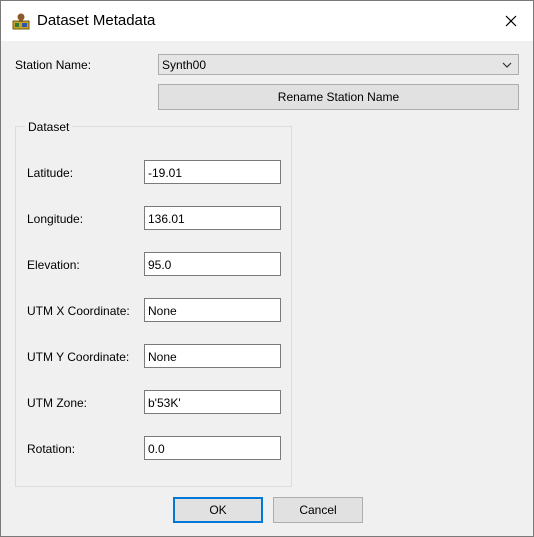  I want to click on close-icon, so click(511, 21).